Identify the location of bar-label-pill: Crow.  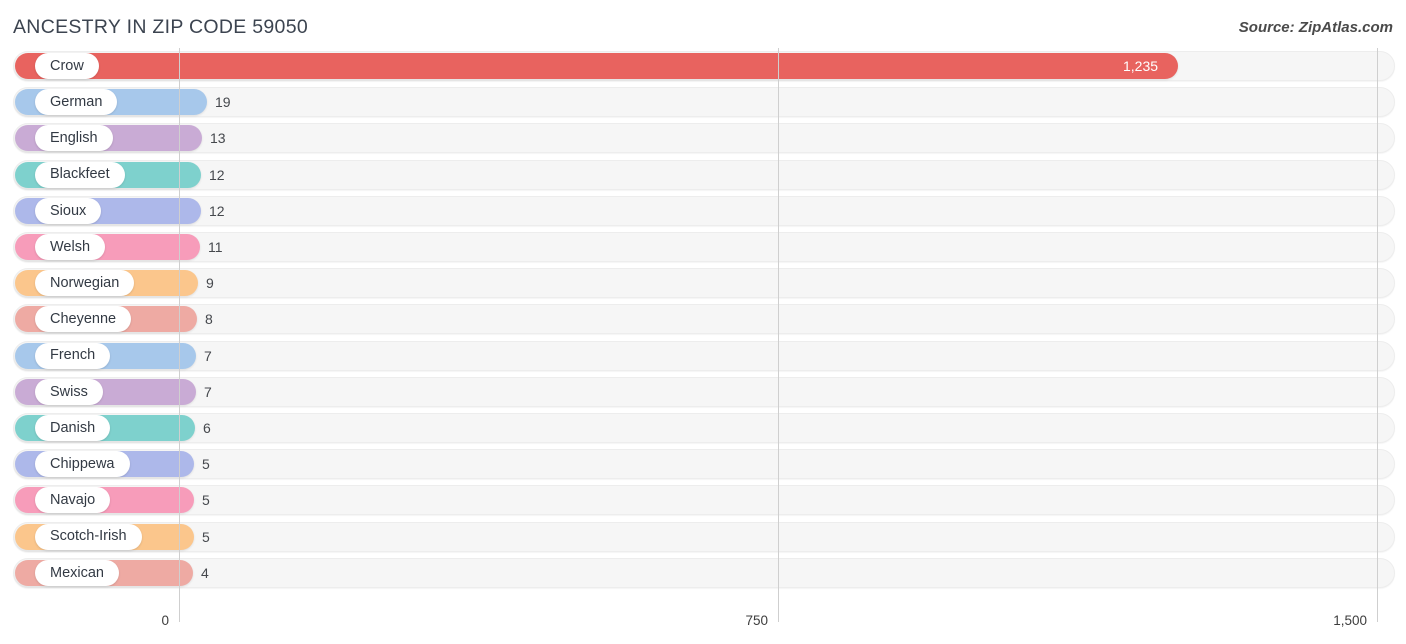
(67, 66).